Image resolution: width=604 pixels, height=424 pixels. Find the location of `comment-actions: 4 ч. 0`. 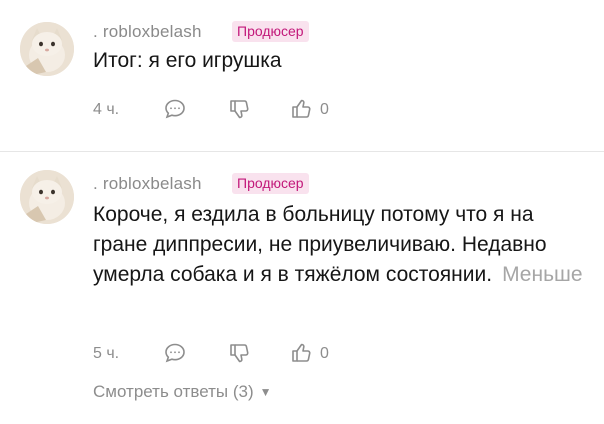

comment-actions: 4 ч. 0 is located at coordinates (303, 111).